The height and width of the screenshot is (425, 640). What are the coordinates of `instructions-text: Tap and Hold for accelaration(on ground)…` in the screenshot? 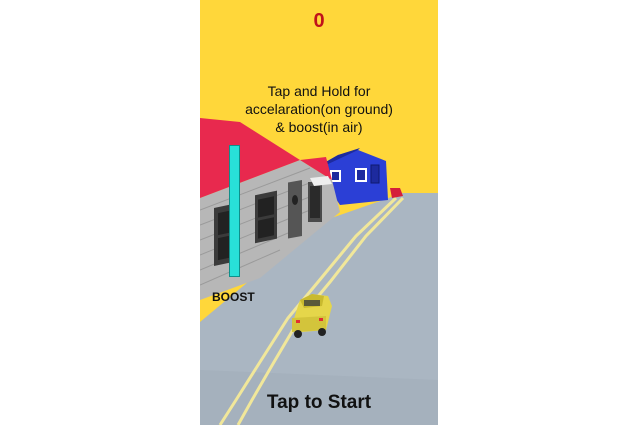 It's located at (319, 109).